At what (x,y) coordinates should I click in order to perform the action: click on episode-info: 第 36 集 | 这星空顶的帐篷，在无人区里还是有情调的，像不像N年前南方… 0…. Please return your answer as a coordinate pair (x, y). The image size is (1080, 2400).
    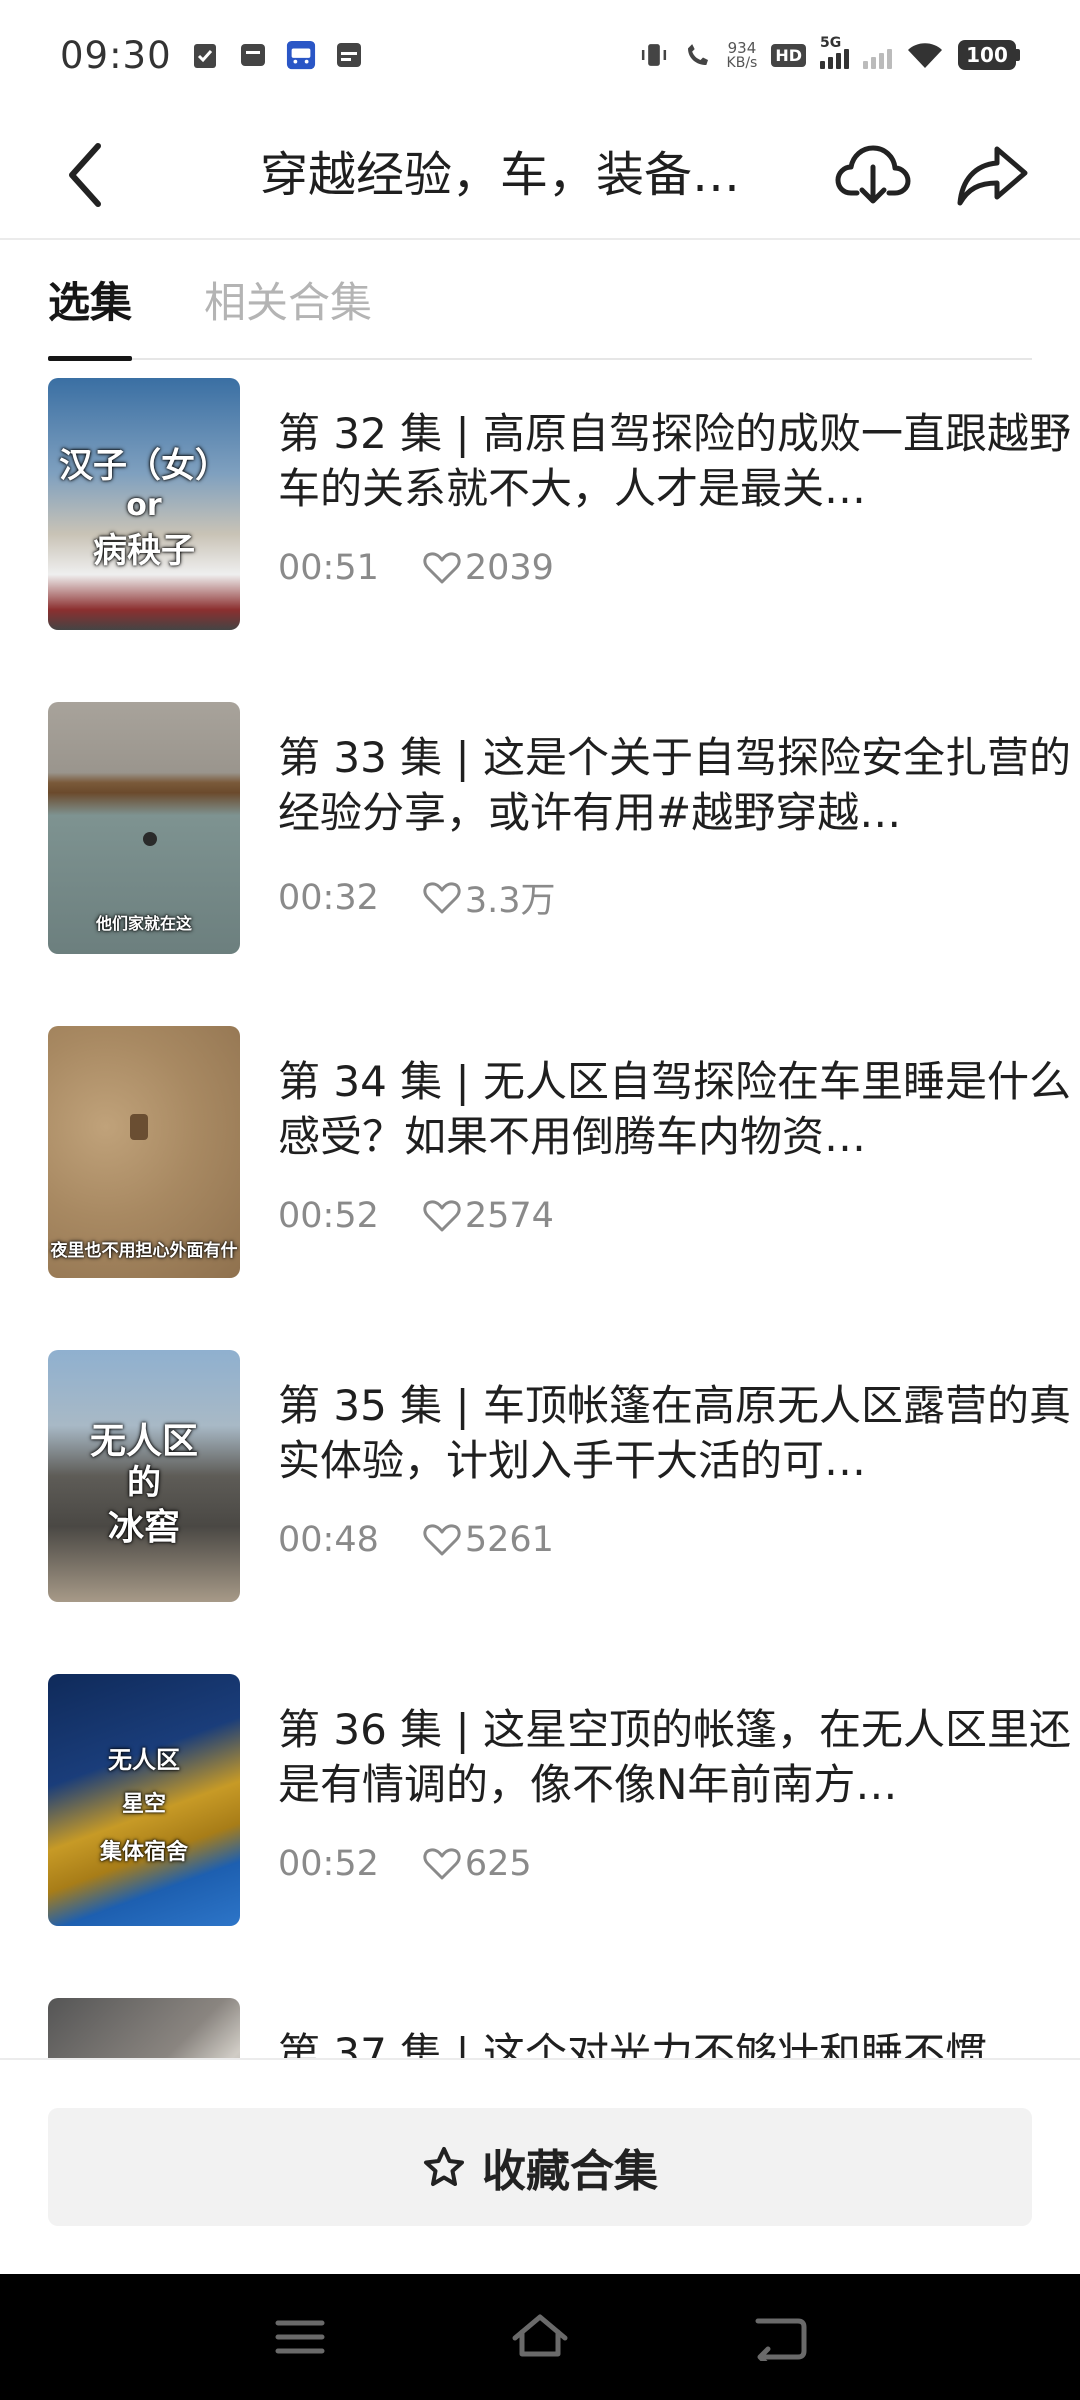
    Looking at the image, I should click on (678, 1793).